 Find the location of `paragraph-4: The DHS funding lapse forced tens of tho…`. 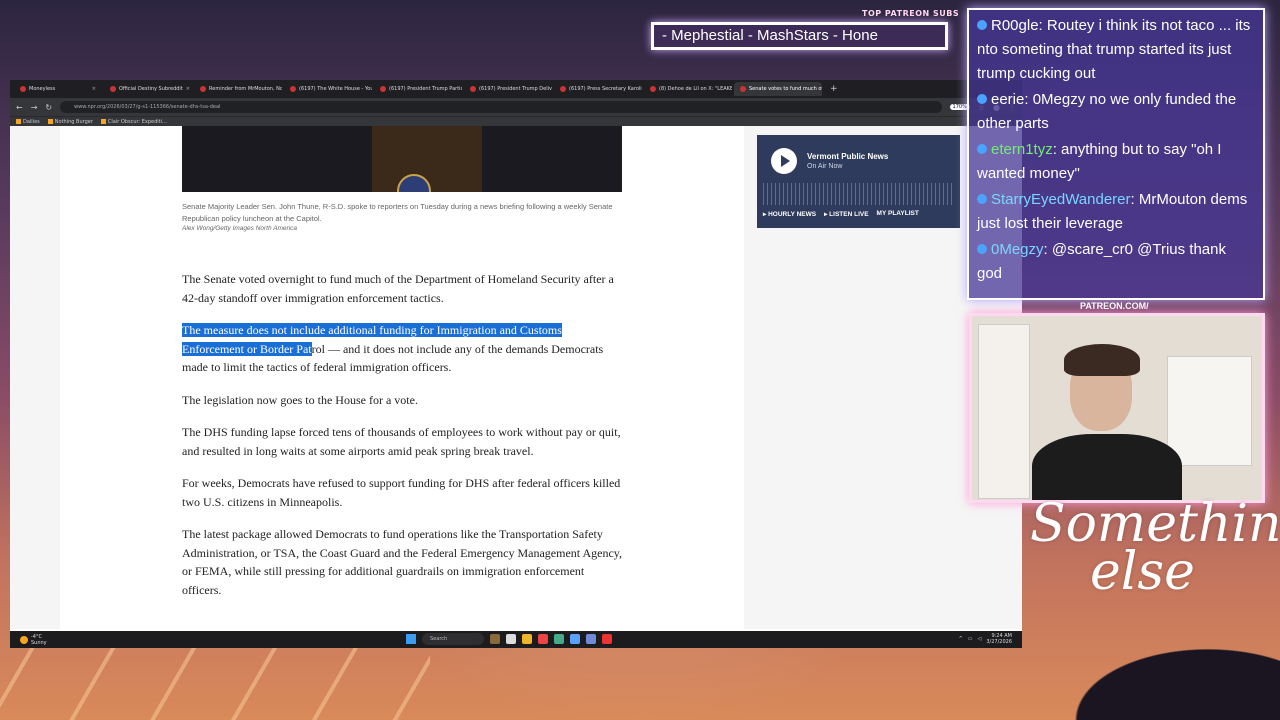

paragraph-4: The DHS funding lapse forced tens of tho… is located at coordinates (401, 441).